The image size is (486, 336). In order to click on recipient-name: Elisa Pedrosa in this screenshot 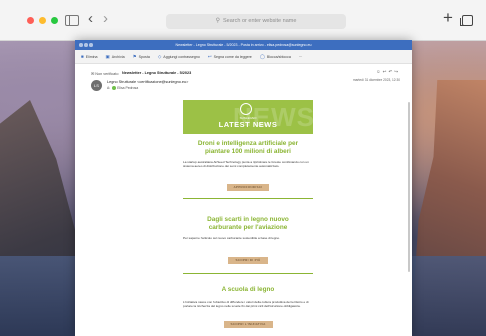, I will do `click(127, 88)`.